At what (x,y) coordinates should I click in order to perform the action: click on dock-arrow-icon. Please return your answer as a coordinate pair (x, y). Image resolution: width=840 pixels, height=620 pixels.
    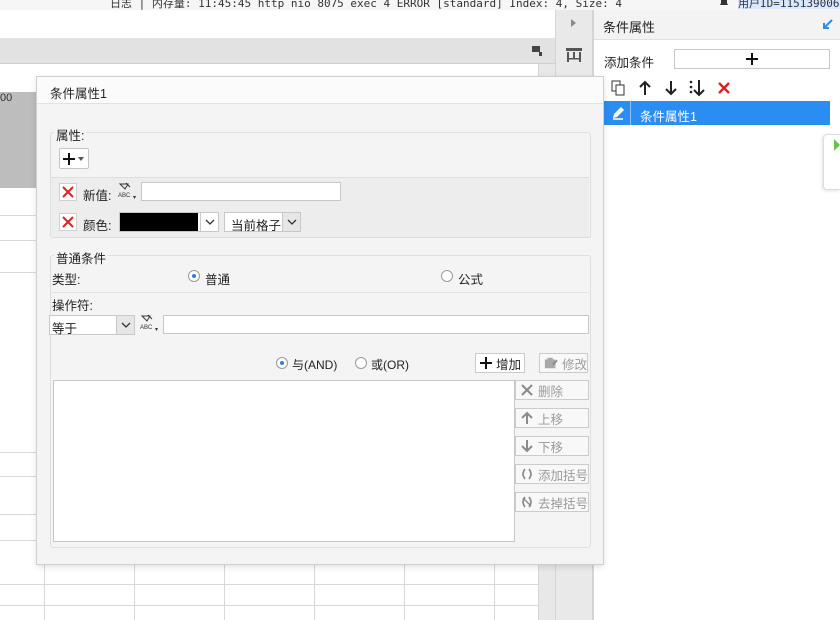
    Looking at the image, I should click on (828, 24).